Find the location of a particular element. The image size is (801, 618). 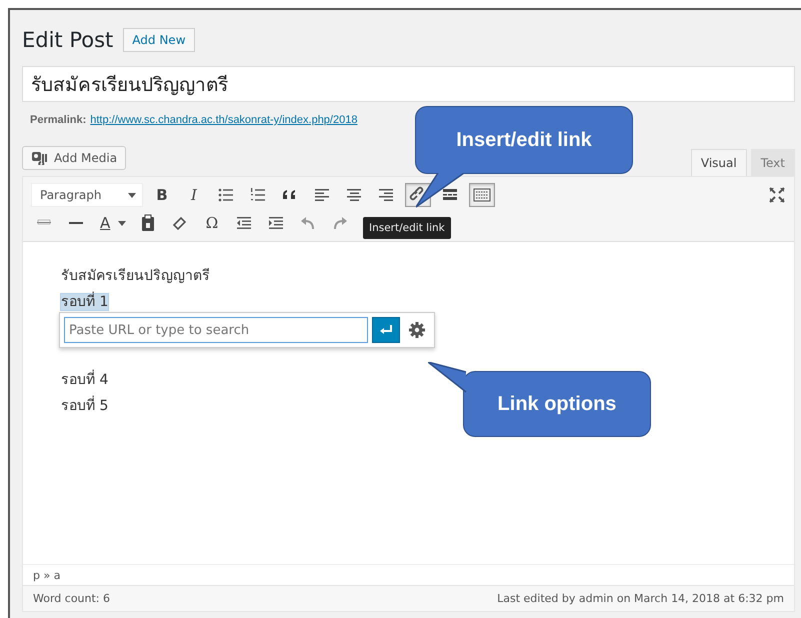

enter-icon is located at coordinates (386, 330).